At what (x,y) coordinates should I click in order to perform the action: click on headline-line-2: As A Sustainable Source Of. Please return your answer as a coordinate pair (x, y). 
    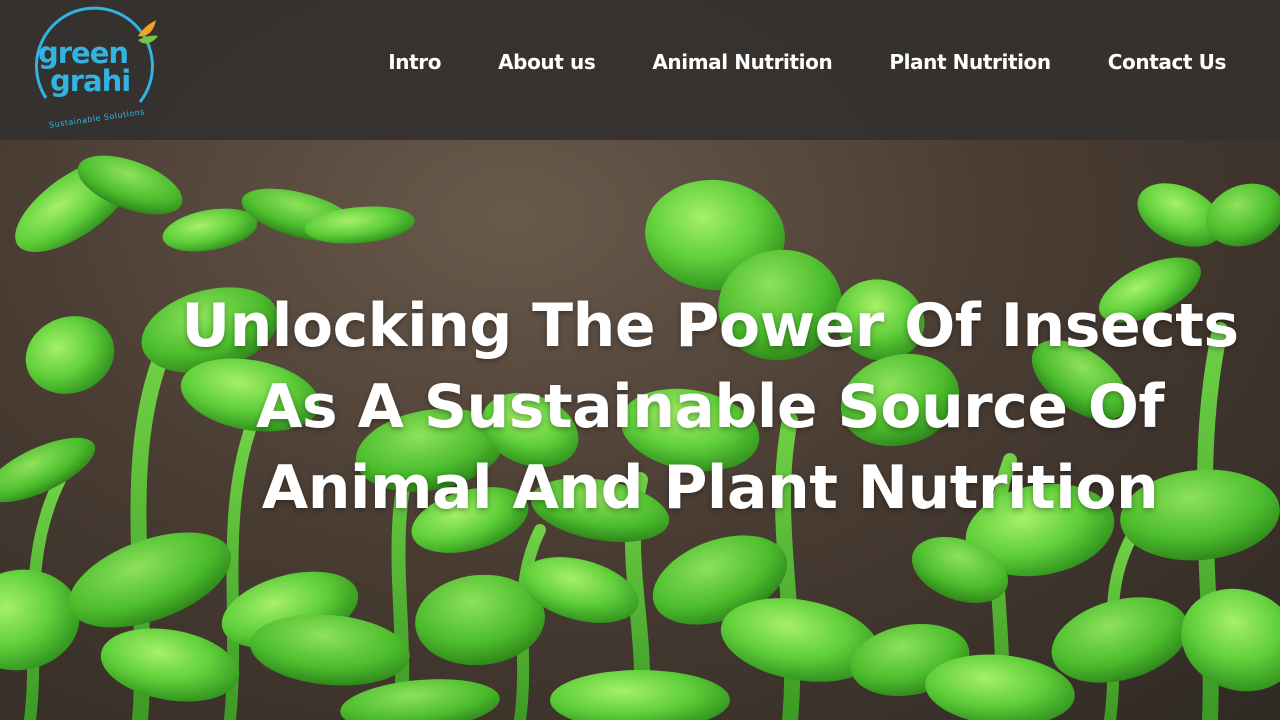
    Looking at the image, I should click on (710, 407).